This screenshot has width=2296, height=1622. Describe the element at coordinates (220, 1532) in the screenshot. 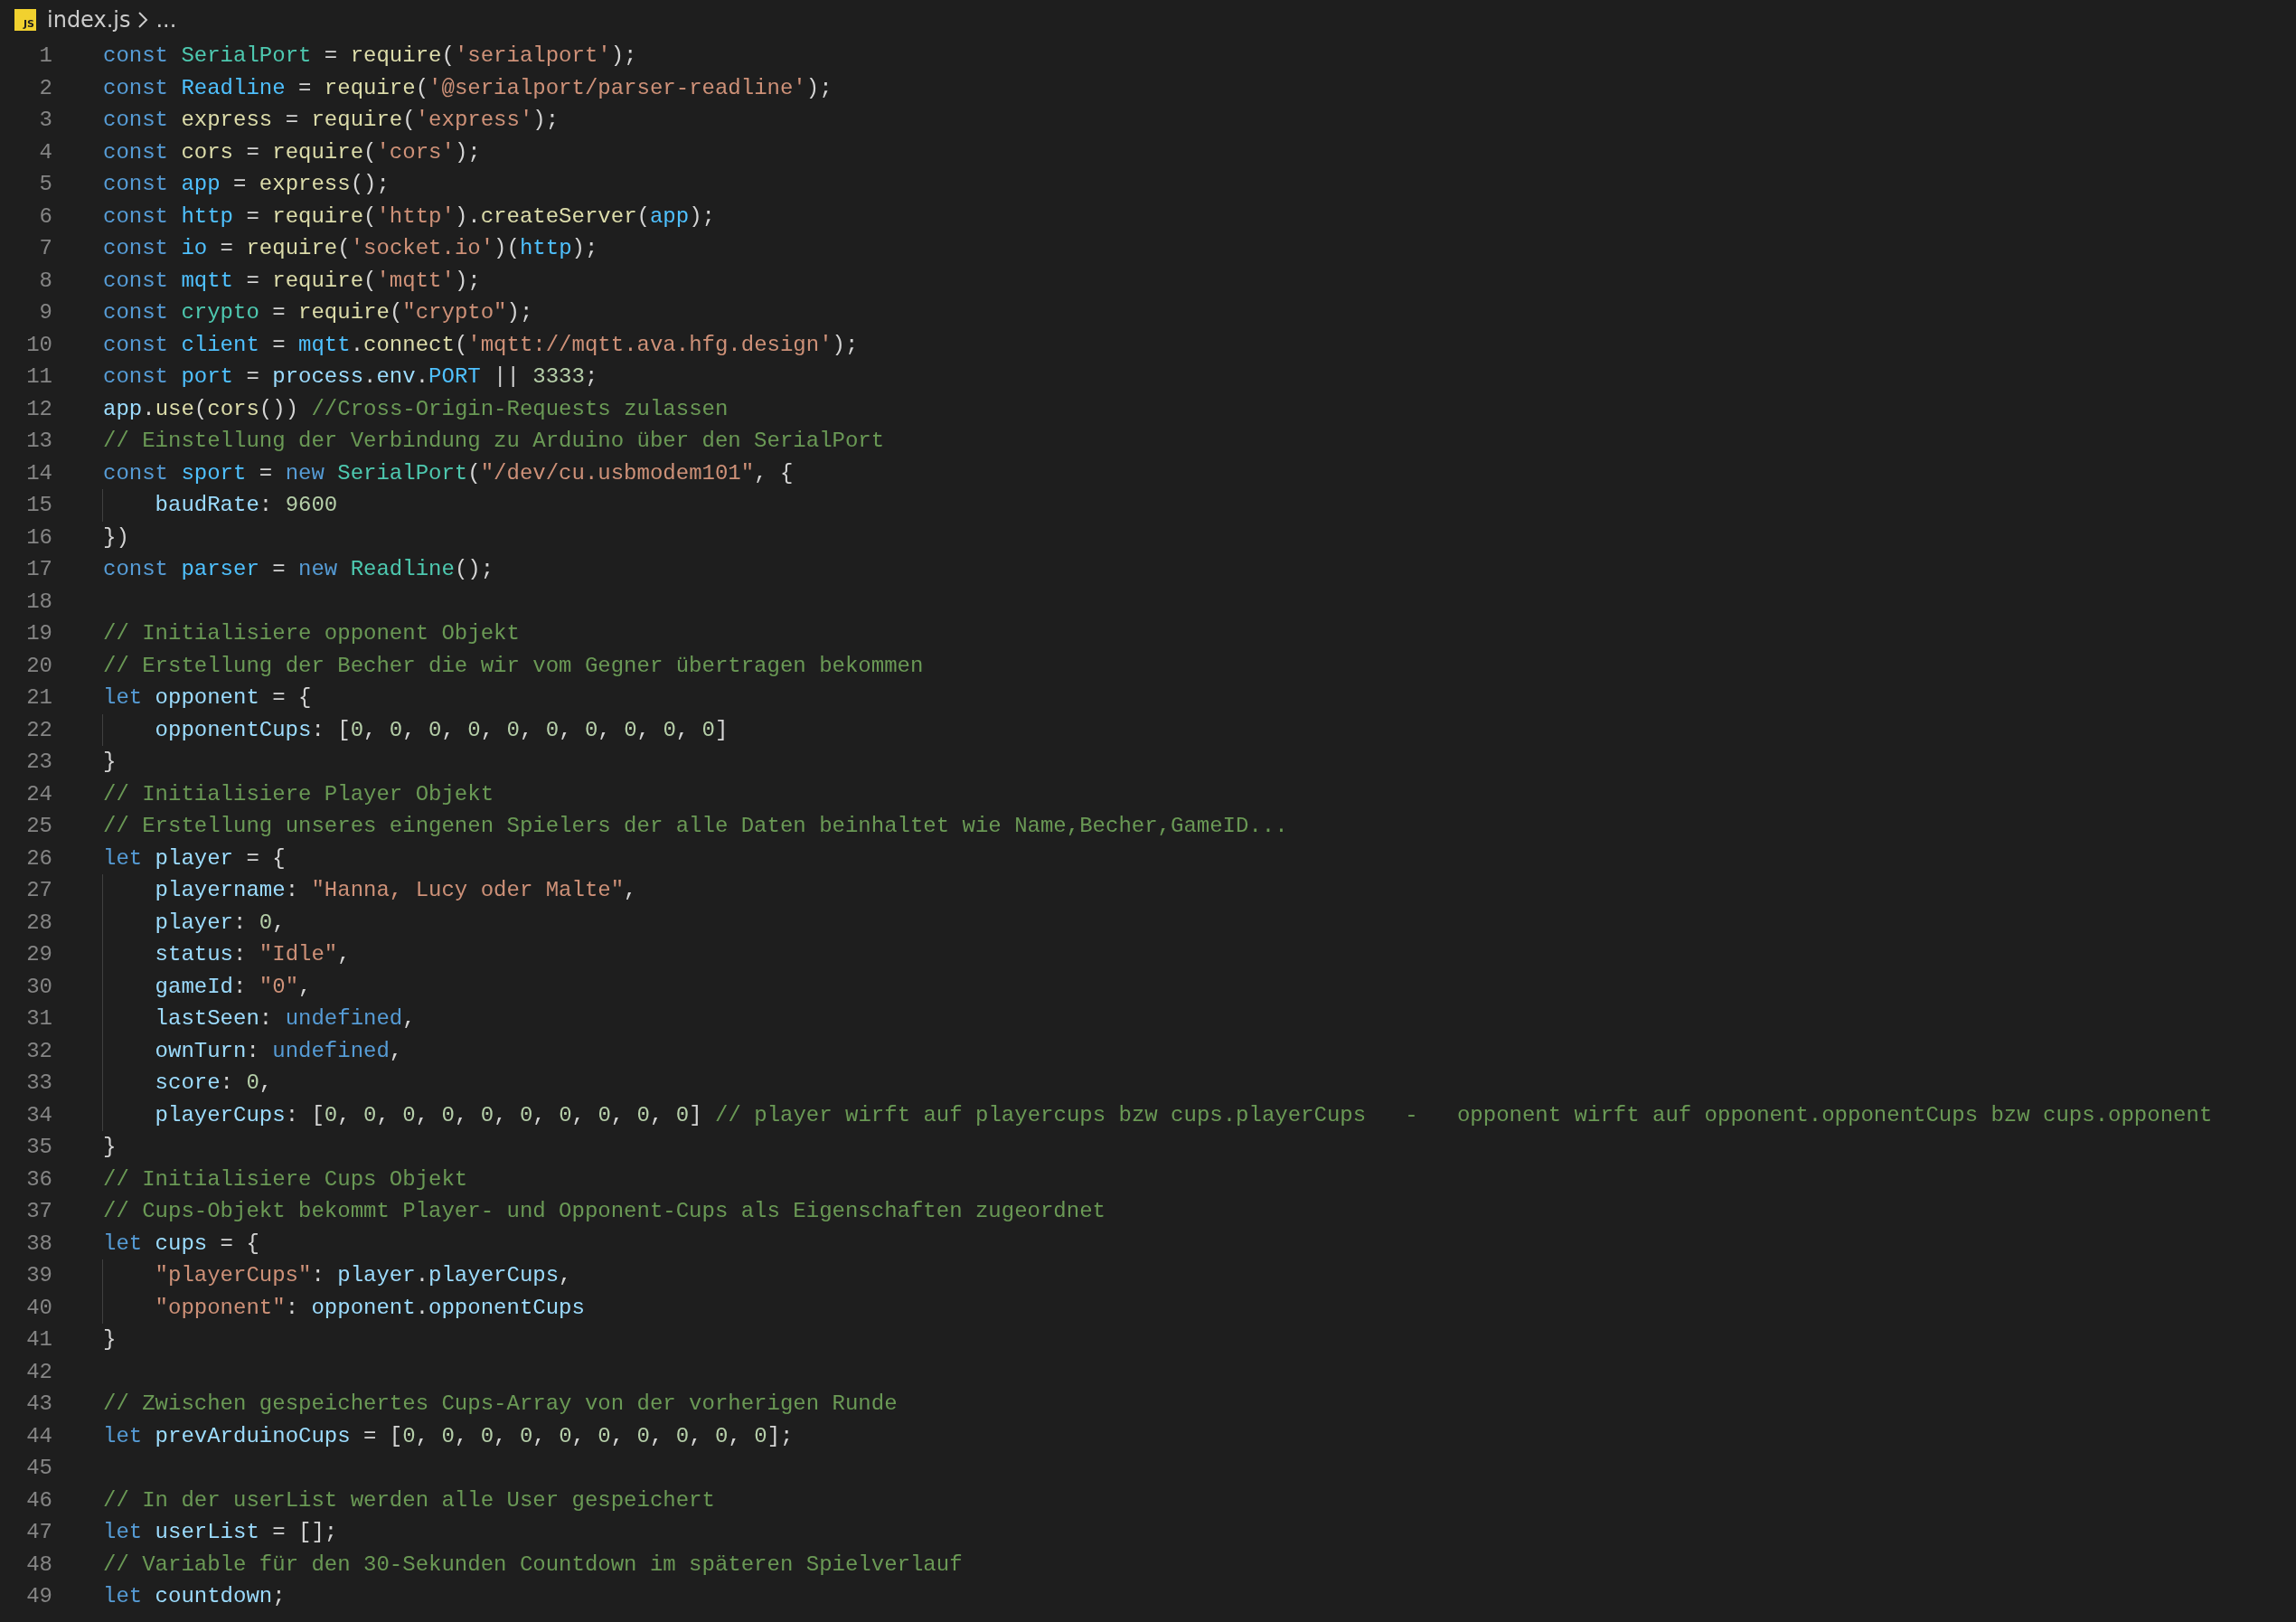

I see `code-line: let userList = [];` at that location.